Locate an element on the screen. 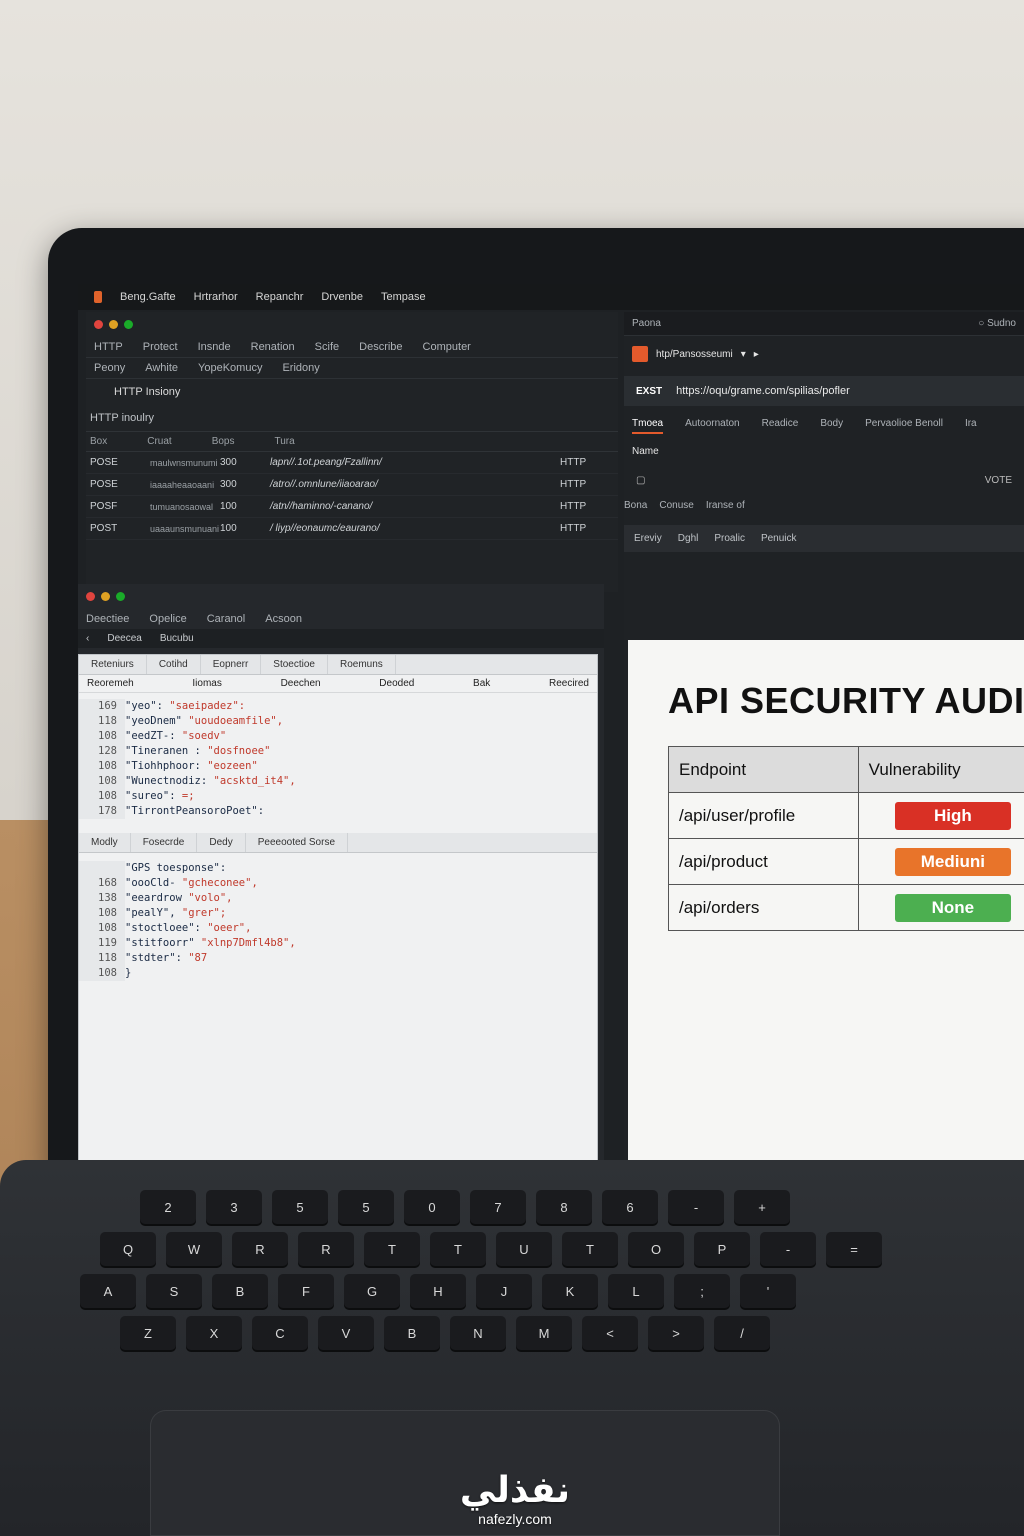 This screenshot has width=1024, height=1536. tab-http: HTTP is located at coordinates (108, 347).